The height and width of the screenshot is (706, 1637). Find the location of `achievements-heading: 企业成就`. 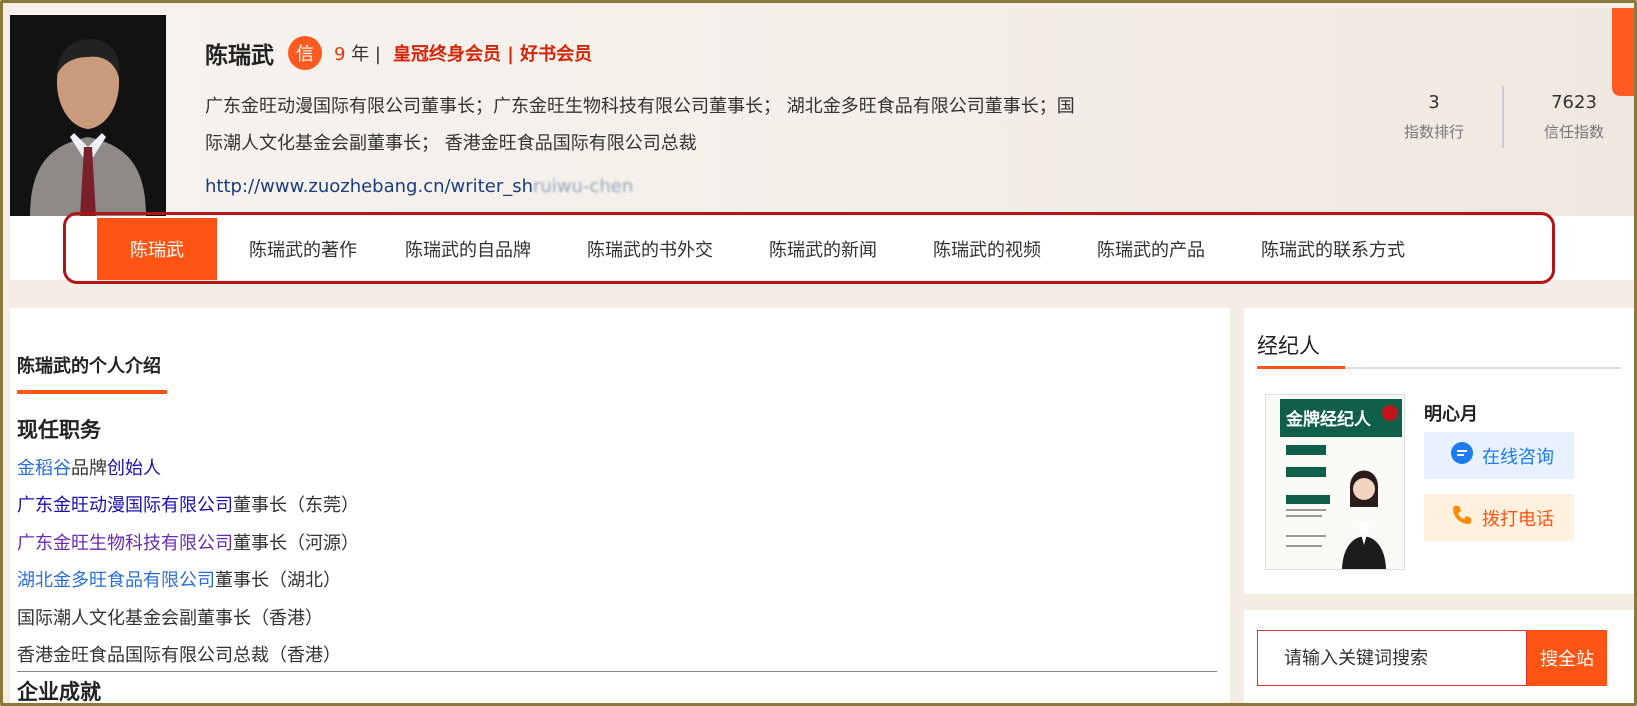

achievements-heading: 企业成就 is located at coordinates (59, 692).